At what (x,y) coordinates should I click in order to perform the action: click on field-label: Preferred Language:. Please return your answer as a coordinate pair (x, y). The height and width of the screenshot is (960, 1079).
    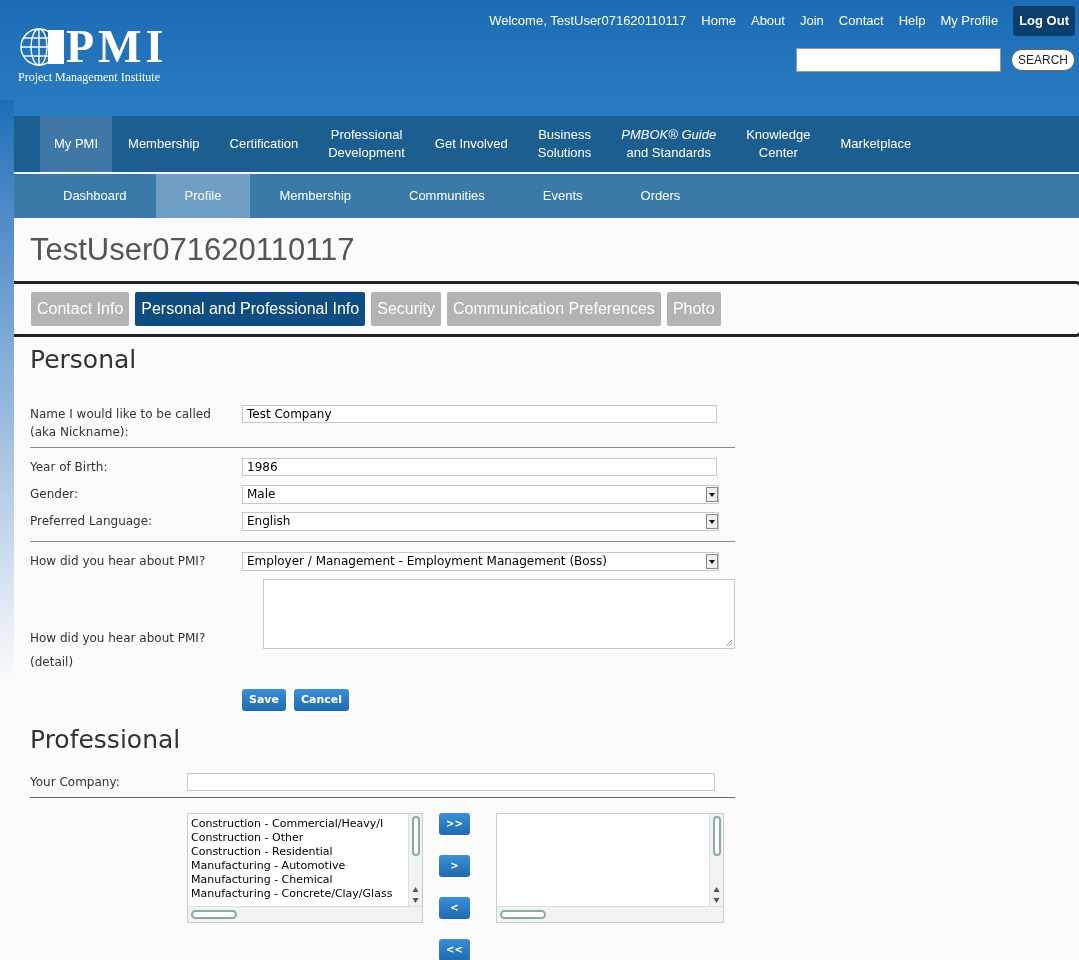
    Looking at the image, I should click on (92, 521).